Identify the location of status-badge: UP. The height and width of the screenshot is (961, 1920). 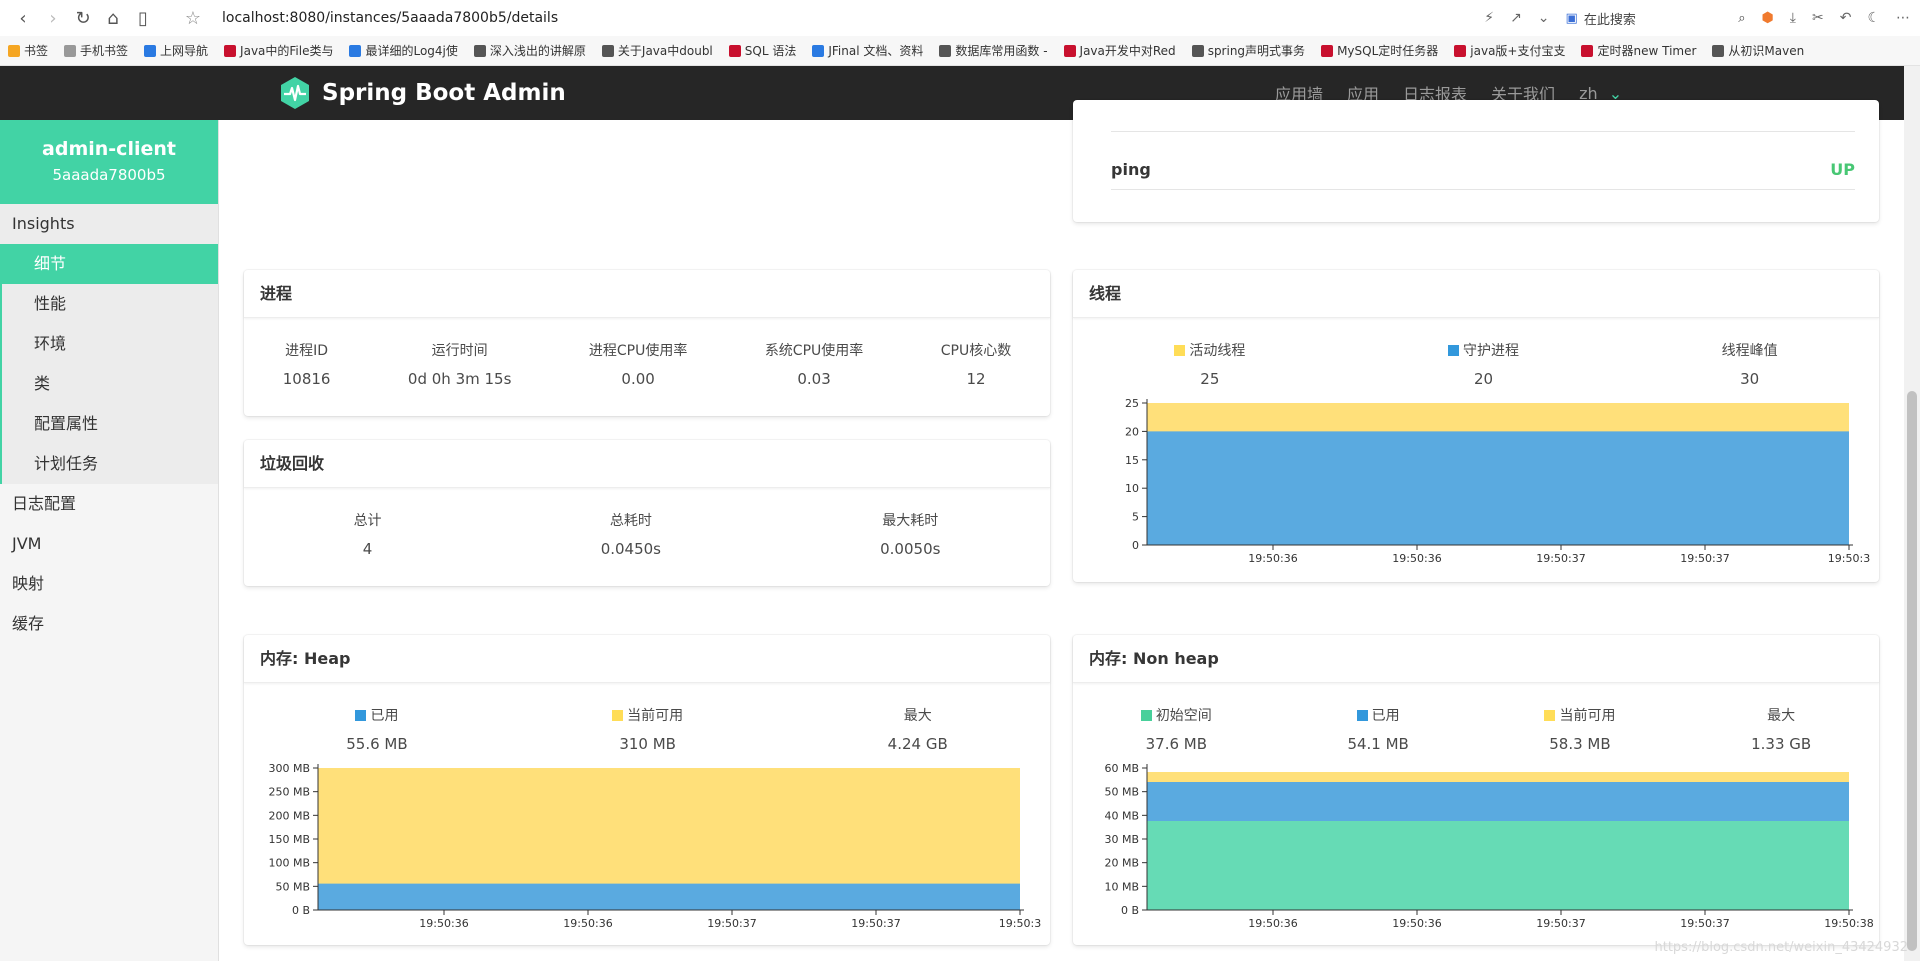
(1842, 169).